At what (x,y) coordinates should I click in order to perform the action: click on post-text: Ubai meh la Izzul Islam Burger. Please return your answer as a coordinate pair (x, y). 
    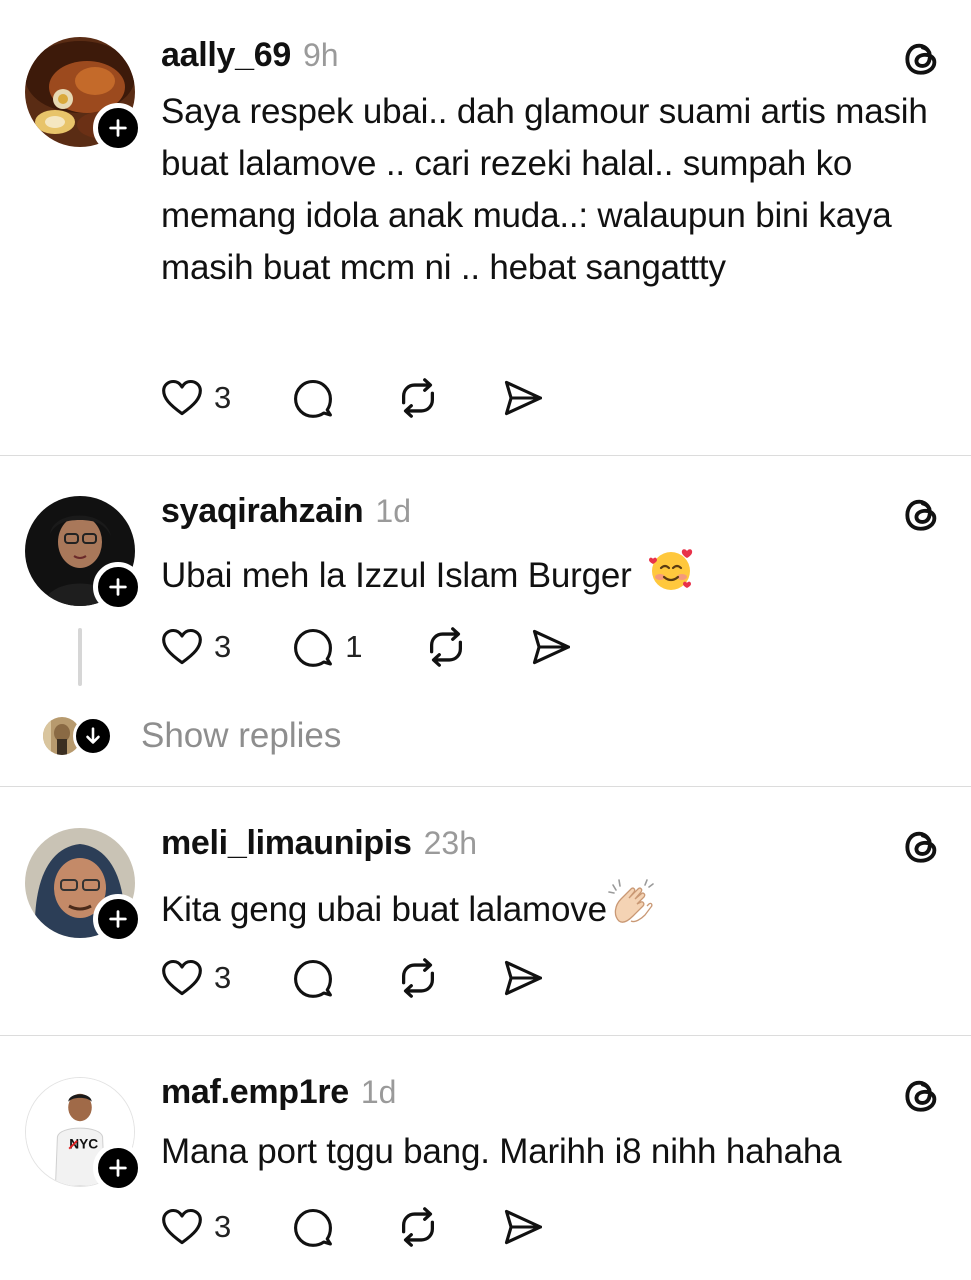
    Looking at the image, I should click on (551, 573).